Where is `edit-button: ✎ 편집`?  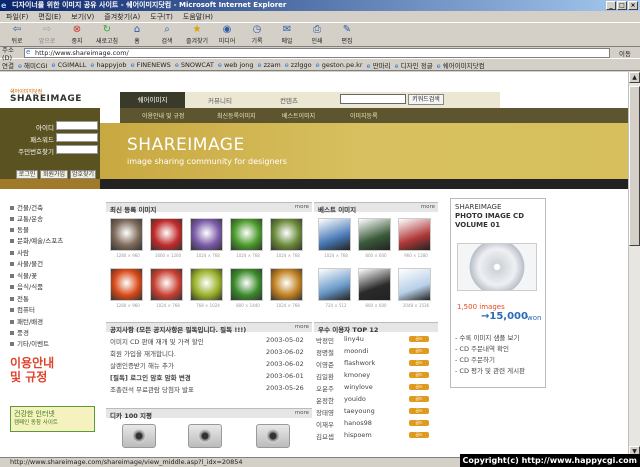 edit-button: ✎ 편집 is located at coordinates (347, 35).